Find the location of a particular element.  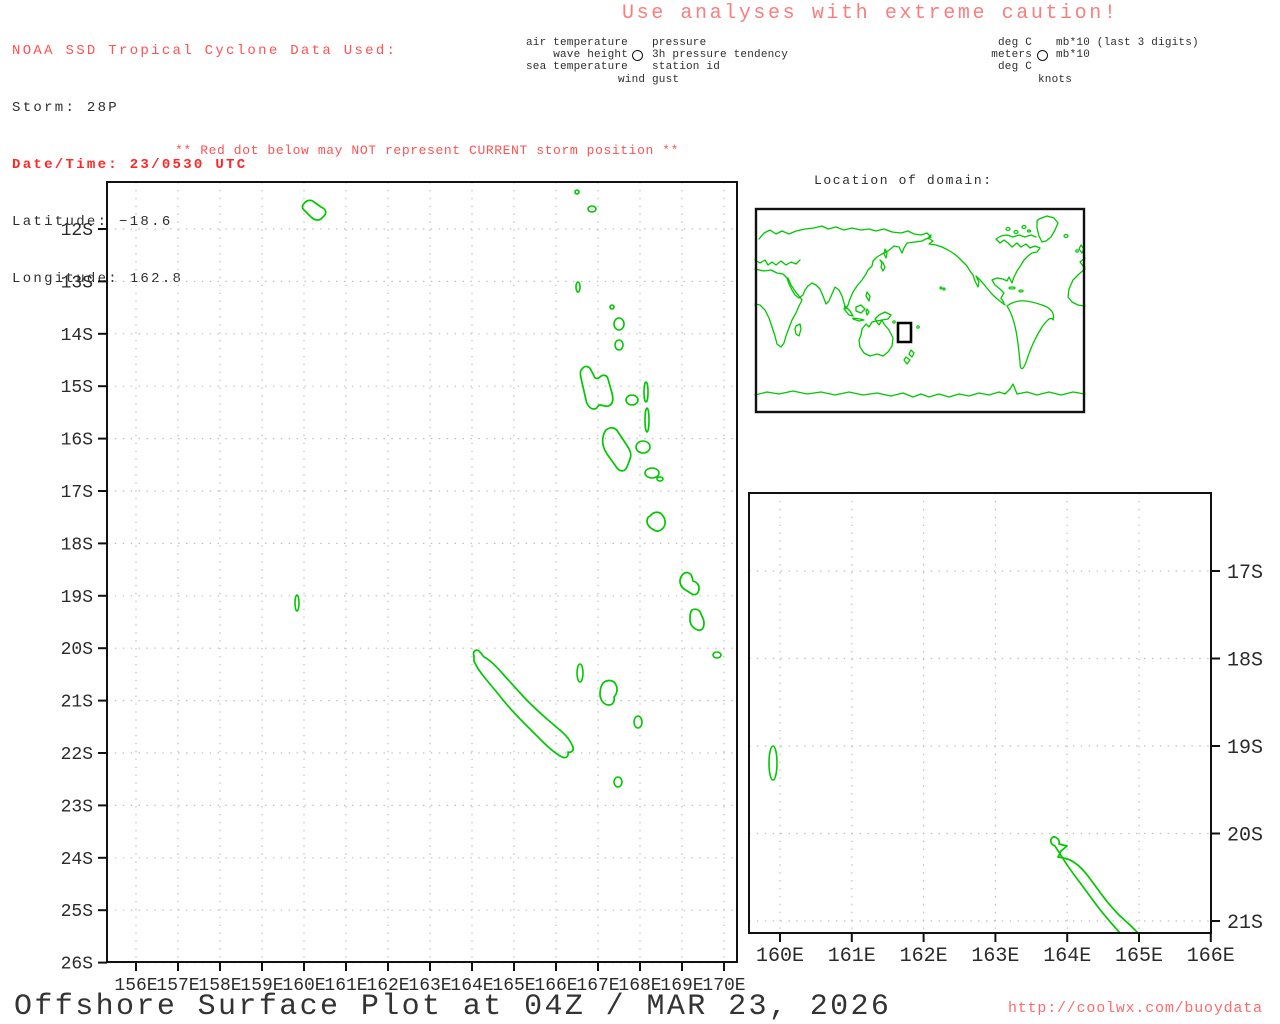

lat-tick-label: 26S is located at coordinates (77, 965).